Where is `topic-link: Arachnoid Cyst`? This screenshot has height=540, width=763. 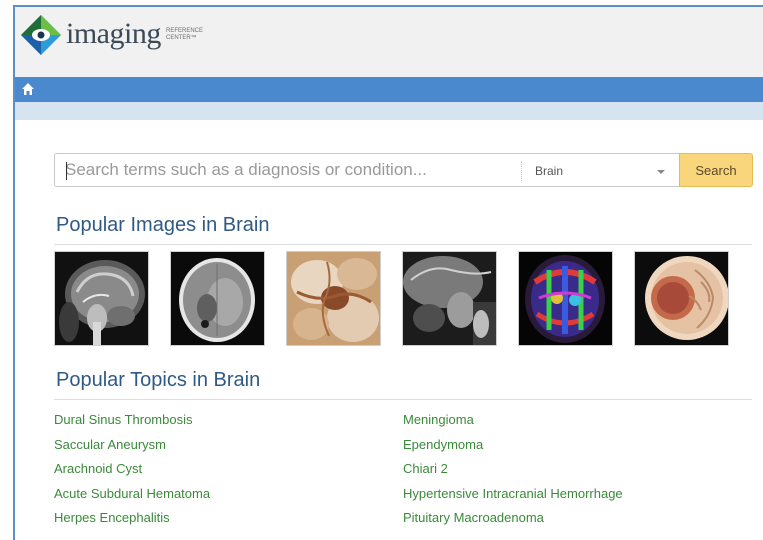
topic-link: Arachnoid Cyst is located at coordinates (98, 468).